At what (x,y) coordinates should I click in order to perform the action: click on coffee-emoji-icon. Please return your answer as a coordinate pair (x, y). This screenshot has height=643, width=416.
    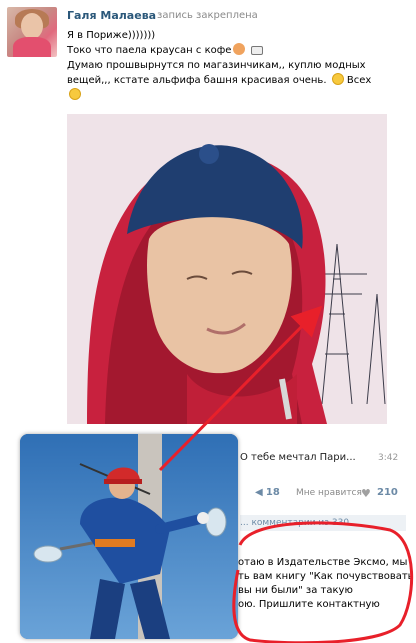
    Looking at the image, I should click on (256, 50).